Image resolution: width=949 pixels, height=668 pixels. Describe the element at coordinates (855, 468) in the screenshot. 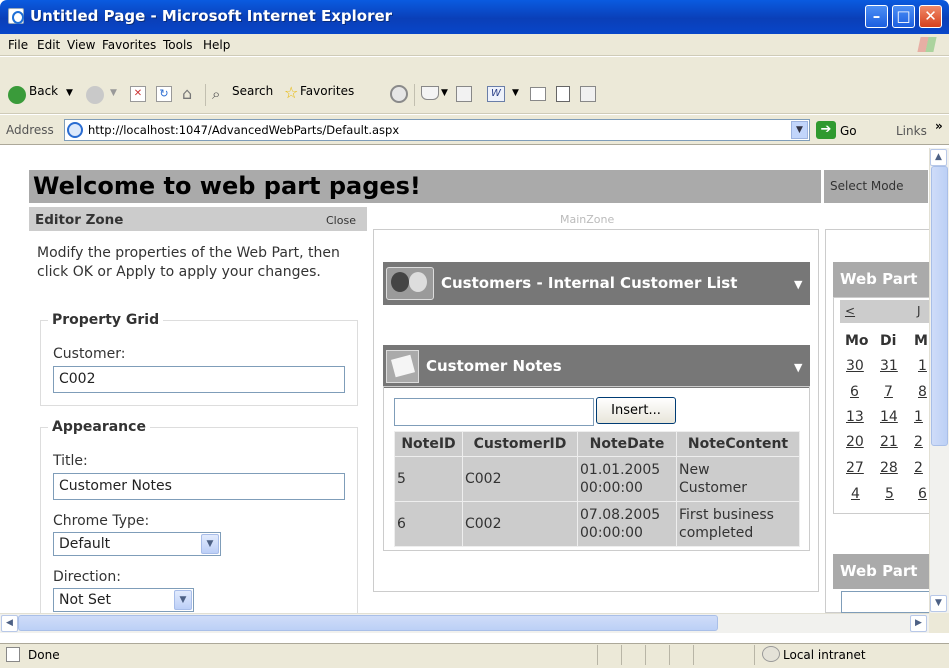

I see `calendar-day: 27` at that location.